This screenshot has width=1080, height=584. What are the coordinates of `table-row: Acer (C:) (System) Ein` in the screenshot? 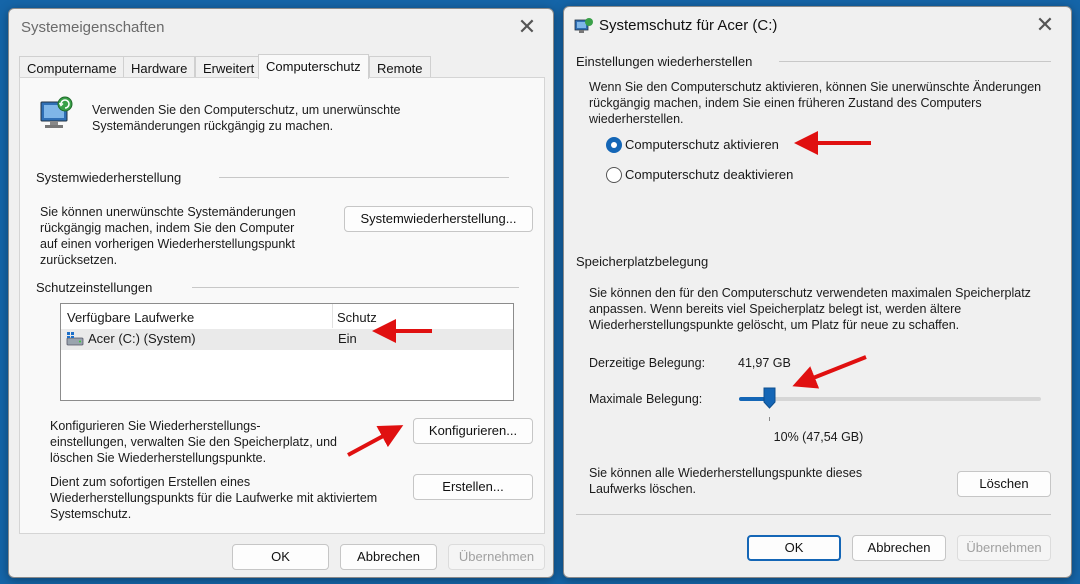 It's located at (287, 339).